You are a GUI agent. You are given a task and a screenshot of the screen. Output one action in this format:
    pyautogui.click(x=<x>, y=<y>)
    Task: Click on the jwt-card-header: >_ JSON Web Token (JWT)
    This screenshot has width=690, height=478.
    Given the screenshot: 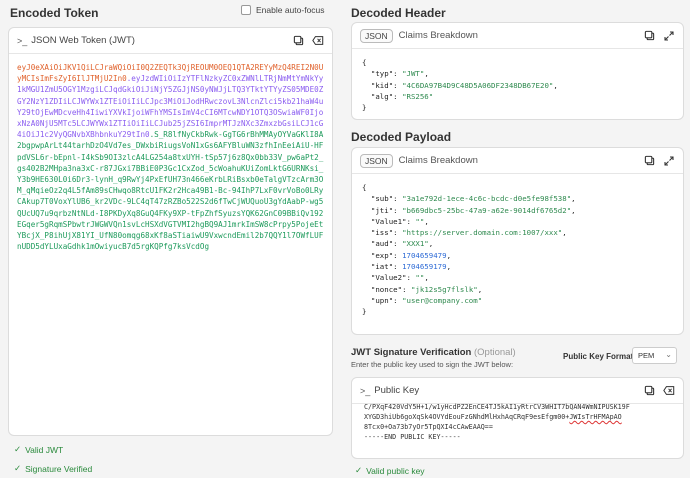 What is the action you would take?
    pyautogui.click(x=170, y=41)
    